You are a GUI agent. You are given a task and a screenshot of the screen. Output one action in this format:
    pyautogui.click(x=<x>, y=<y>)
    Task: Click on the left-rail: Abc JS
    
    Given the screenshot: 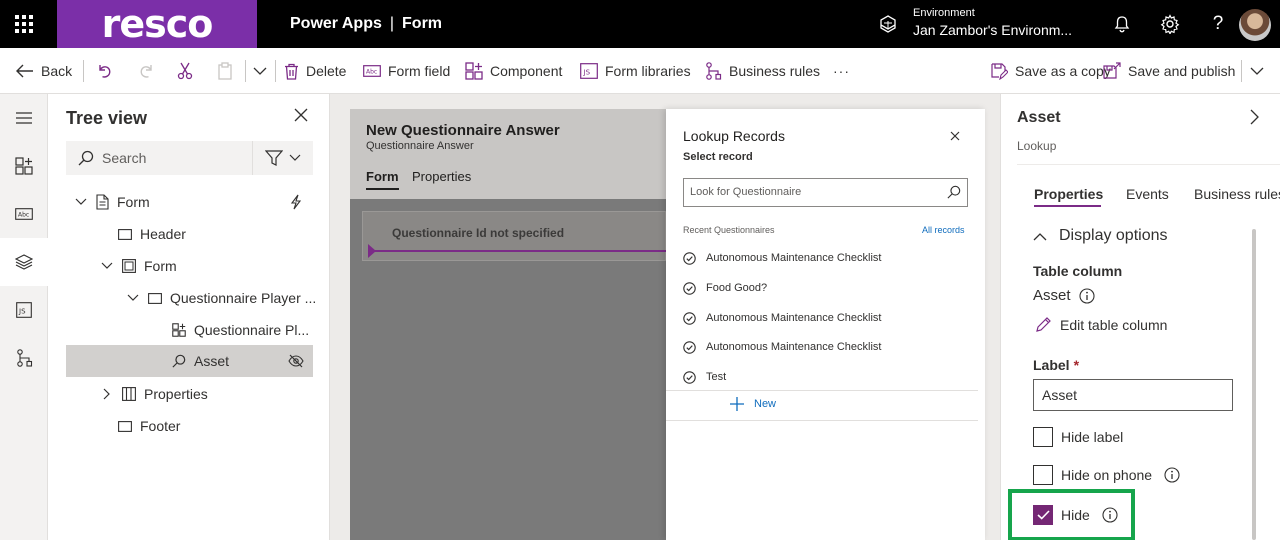 What is the action you would take?
    pyautogui.click(x=24, y=317)
    